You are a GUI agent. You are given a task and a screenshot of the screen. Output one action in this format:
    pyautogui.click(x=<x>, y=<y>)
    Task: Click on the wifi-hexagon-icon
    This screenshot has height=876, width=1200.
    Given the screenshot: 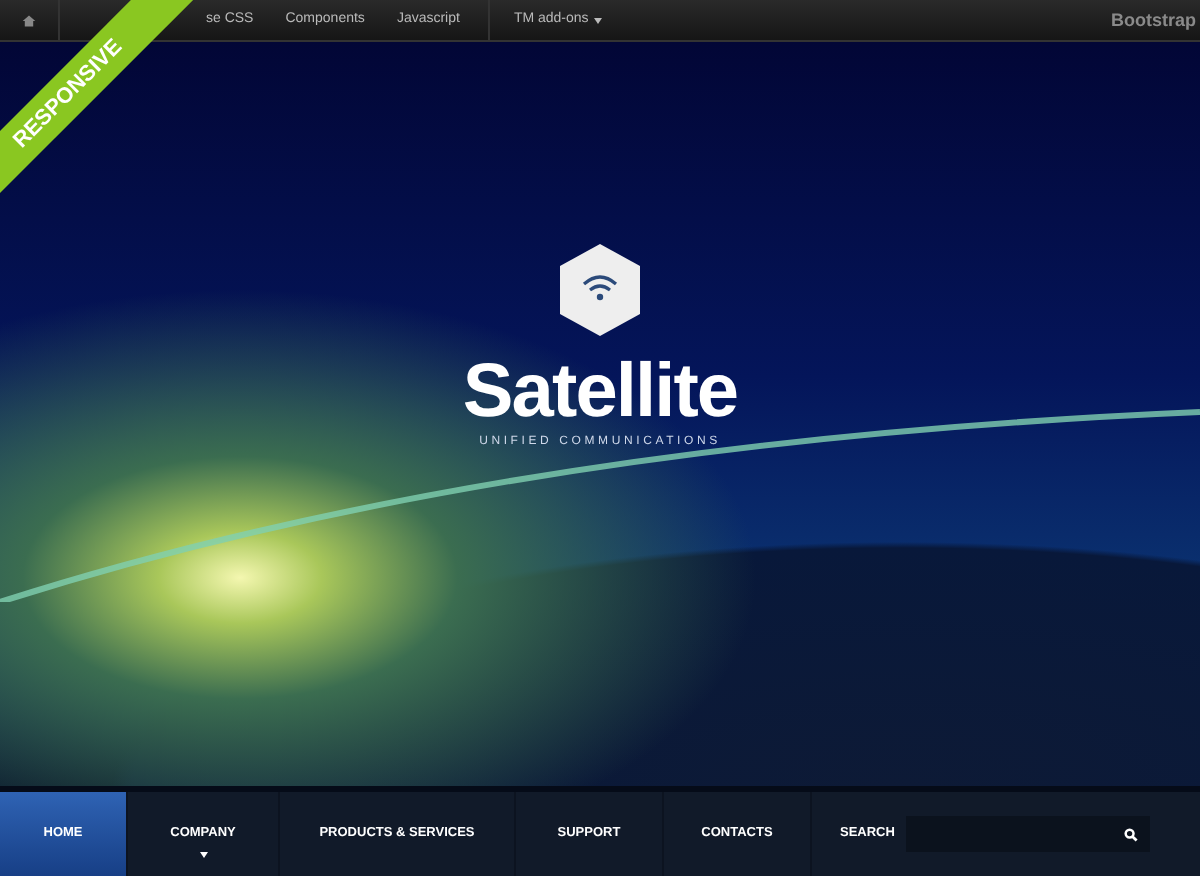 What is the action you would take?
    pyautogui.click(x=600, y=290)
    